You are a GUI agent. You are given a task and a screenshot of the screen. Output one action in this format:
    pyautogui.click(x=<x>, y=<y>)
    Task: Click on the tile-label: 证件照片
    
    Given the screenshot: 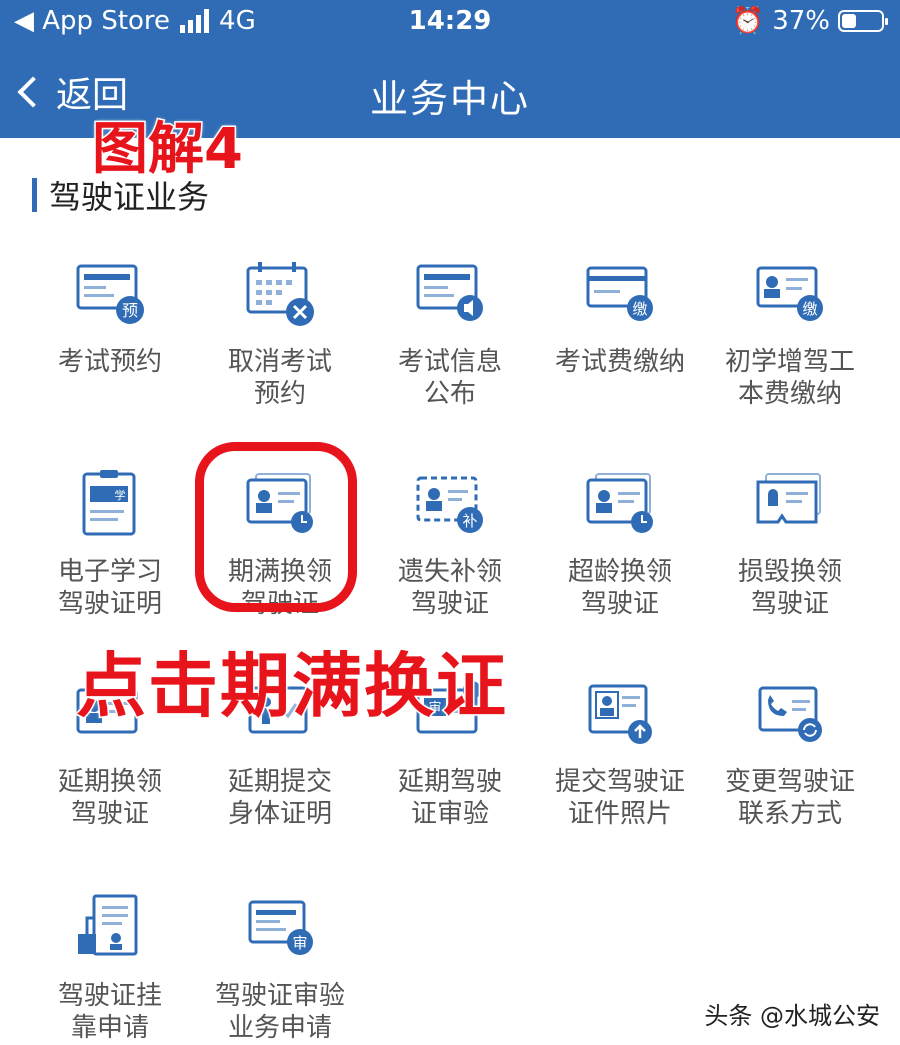 What is the action you would take?
    pyautogui.click(x=619, y=814)
    